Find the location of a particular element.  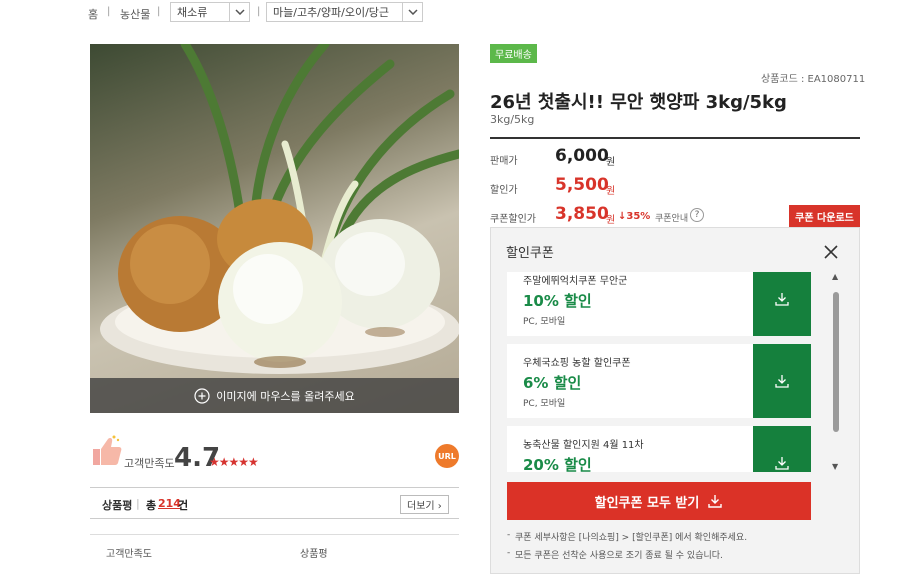

coupon-info-label: 쿠폰안내 is located at coordinates (671, 217).